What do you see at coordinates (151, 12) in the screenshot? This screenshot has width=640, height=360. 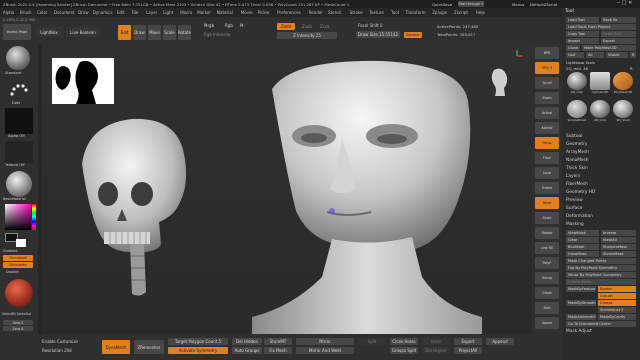 I see `menu-layer: Layer` at bounding box center [151, 12].